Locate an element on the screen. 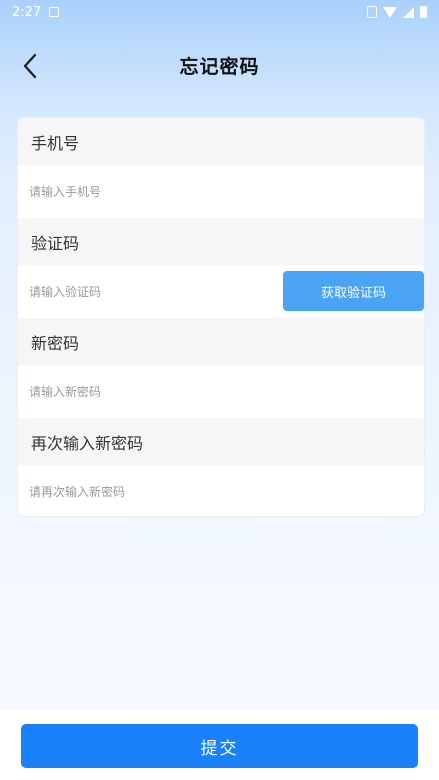 The width and height of the screenshot is (439, 780). signal-icon is located at coordinates (408, 12).